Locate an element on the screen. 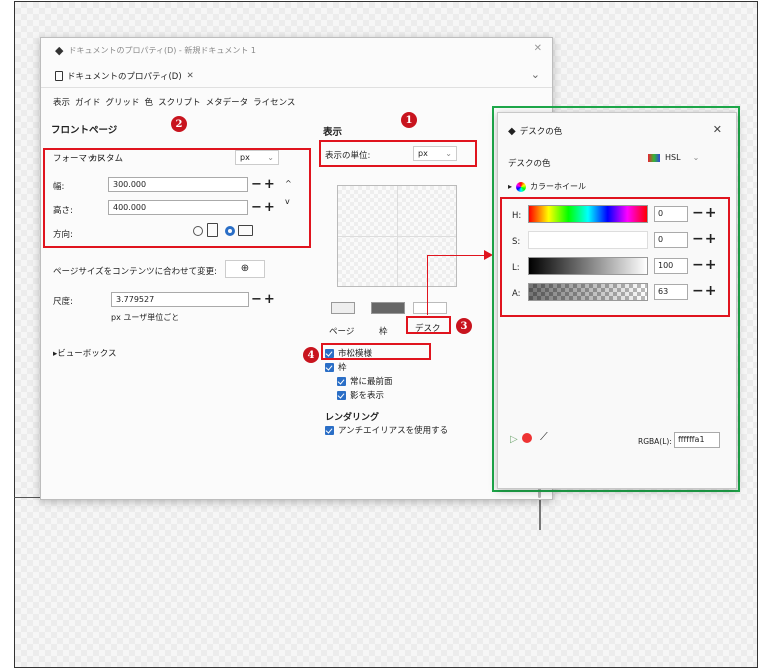  lightness-label: L: is located at coordinates (516, 268).